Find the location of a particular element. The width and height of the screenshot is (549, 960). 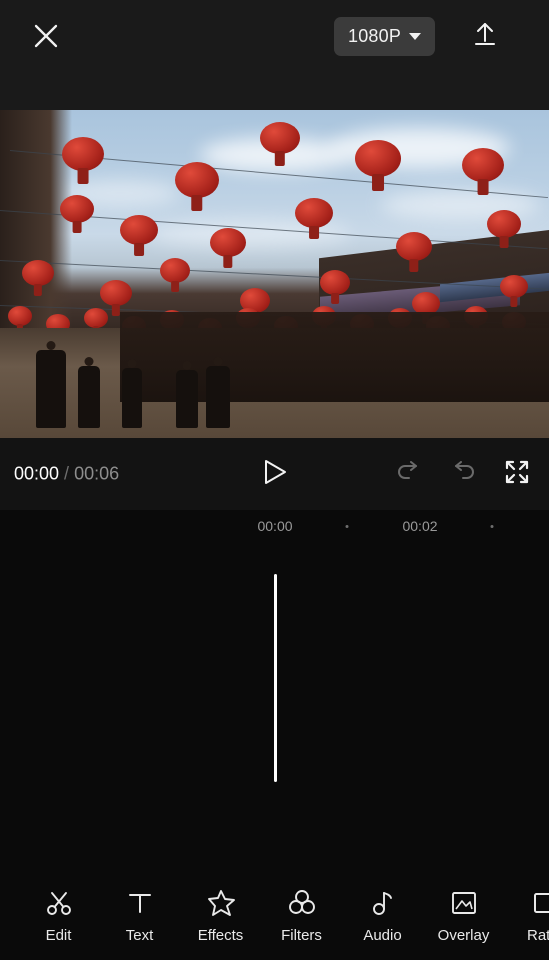

play-button is located at coordinates (275, 474).